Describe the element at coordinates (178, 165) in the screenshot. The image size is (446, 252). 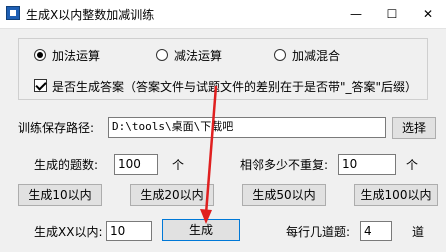
I see `question-count-unit: 个` at that location.